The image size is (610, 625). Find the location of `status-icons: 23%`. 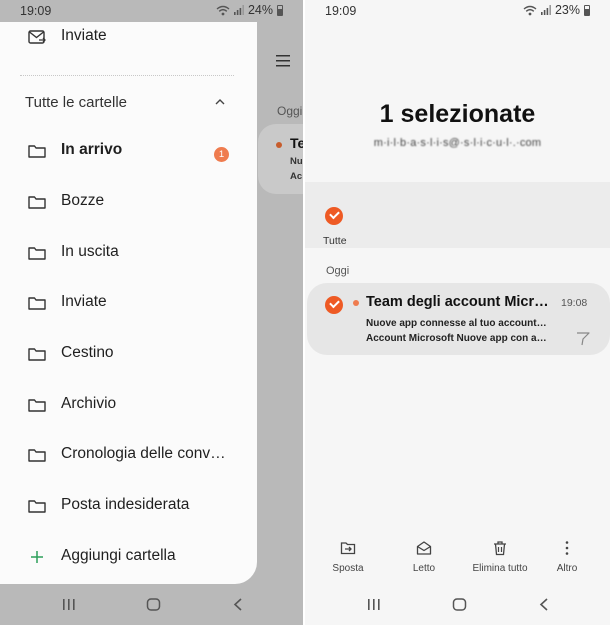

status-icons: 23% is located at coordinates (556, 10).